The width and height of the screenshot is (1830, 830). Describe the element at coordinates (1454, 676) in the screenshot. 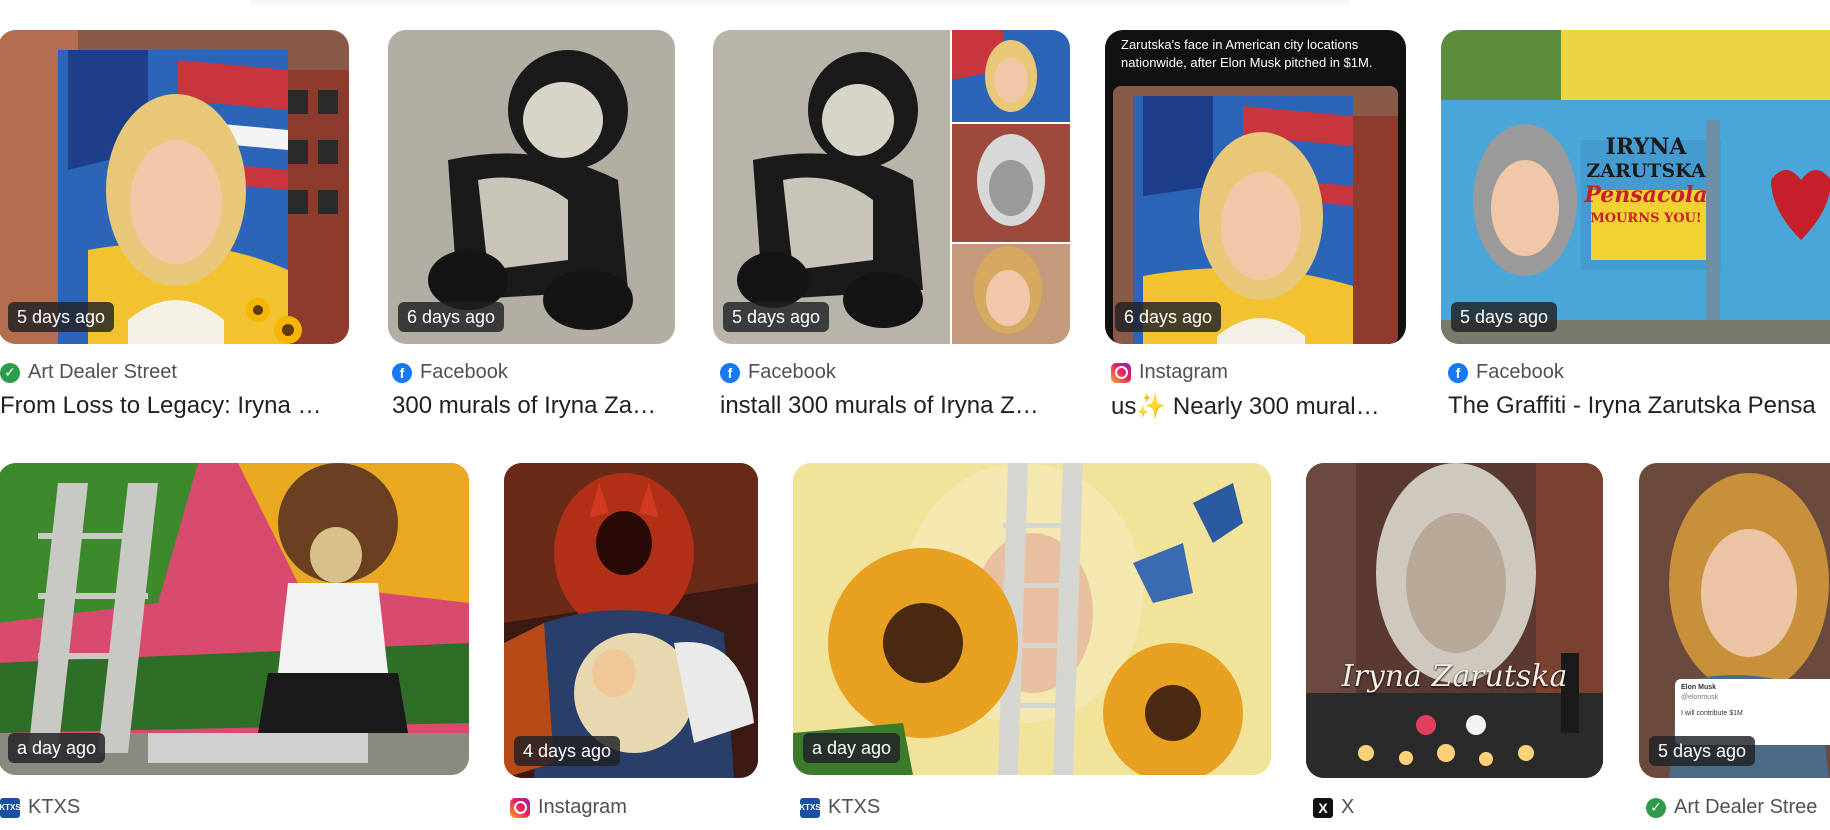

I see `mural-text: Iryna Zarutska` at that location.